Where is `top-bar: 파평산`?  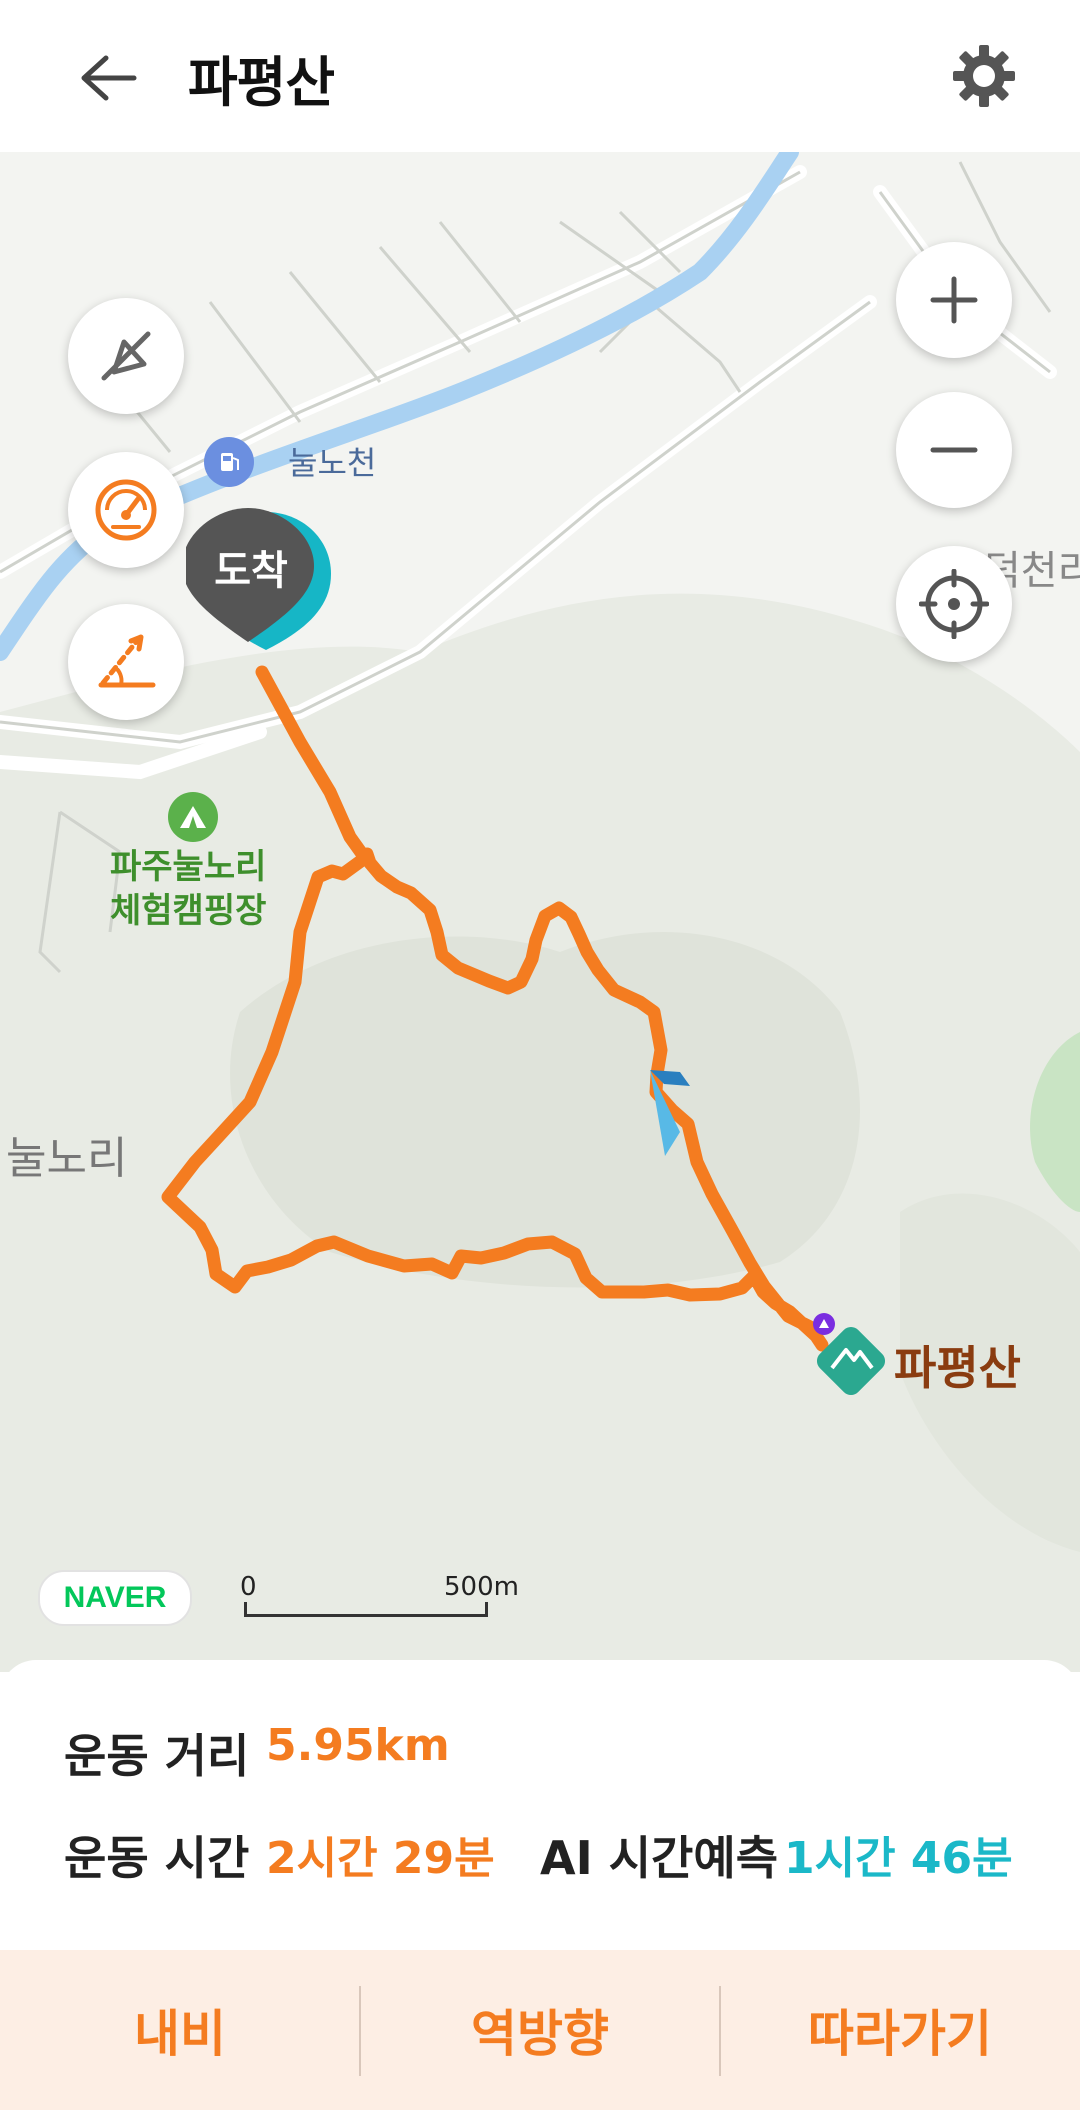
top-bar: 파평산 is located at coordinates (540, 76).